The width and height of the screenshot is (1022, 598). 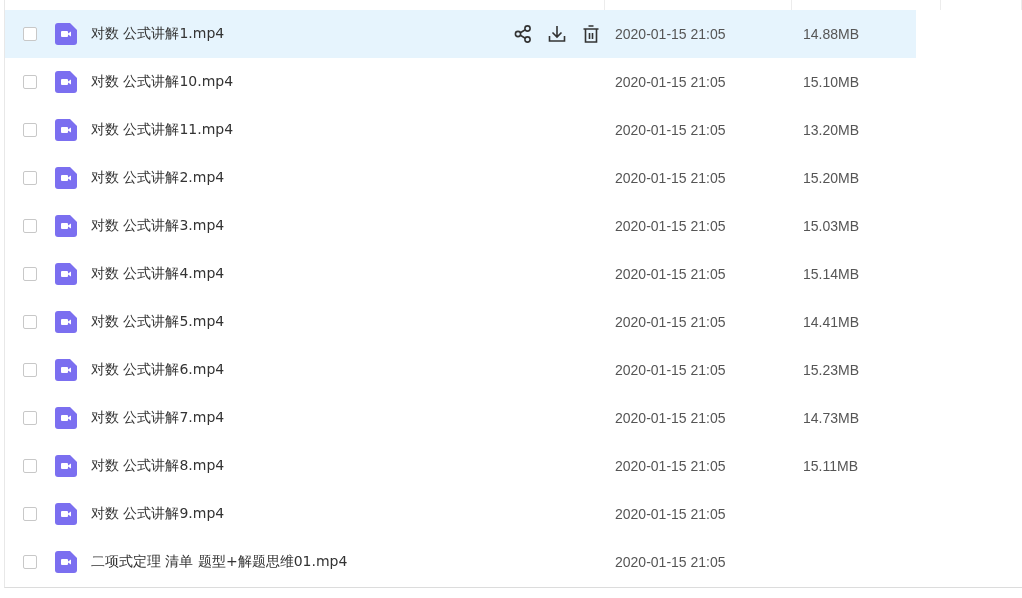 I want to click on file-size: 14.73MB, so click(x=831, y=418).